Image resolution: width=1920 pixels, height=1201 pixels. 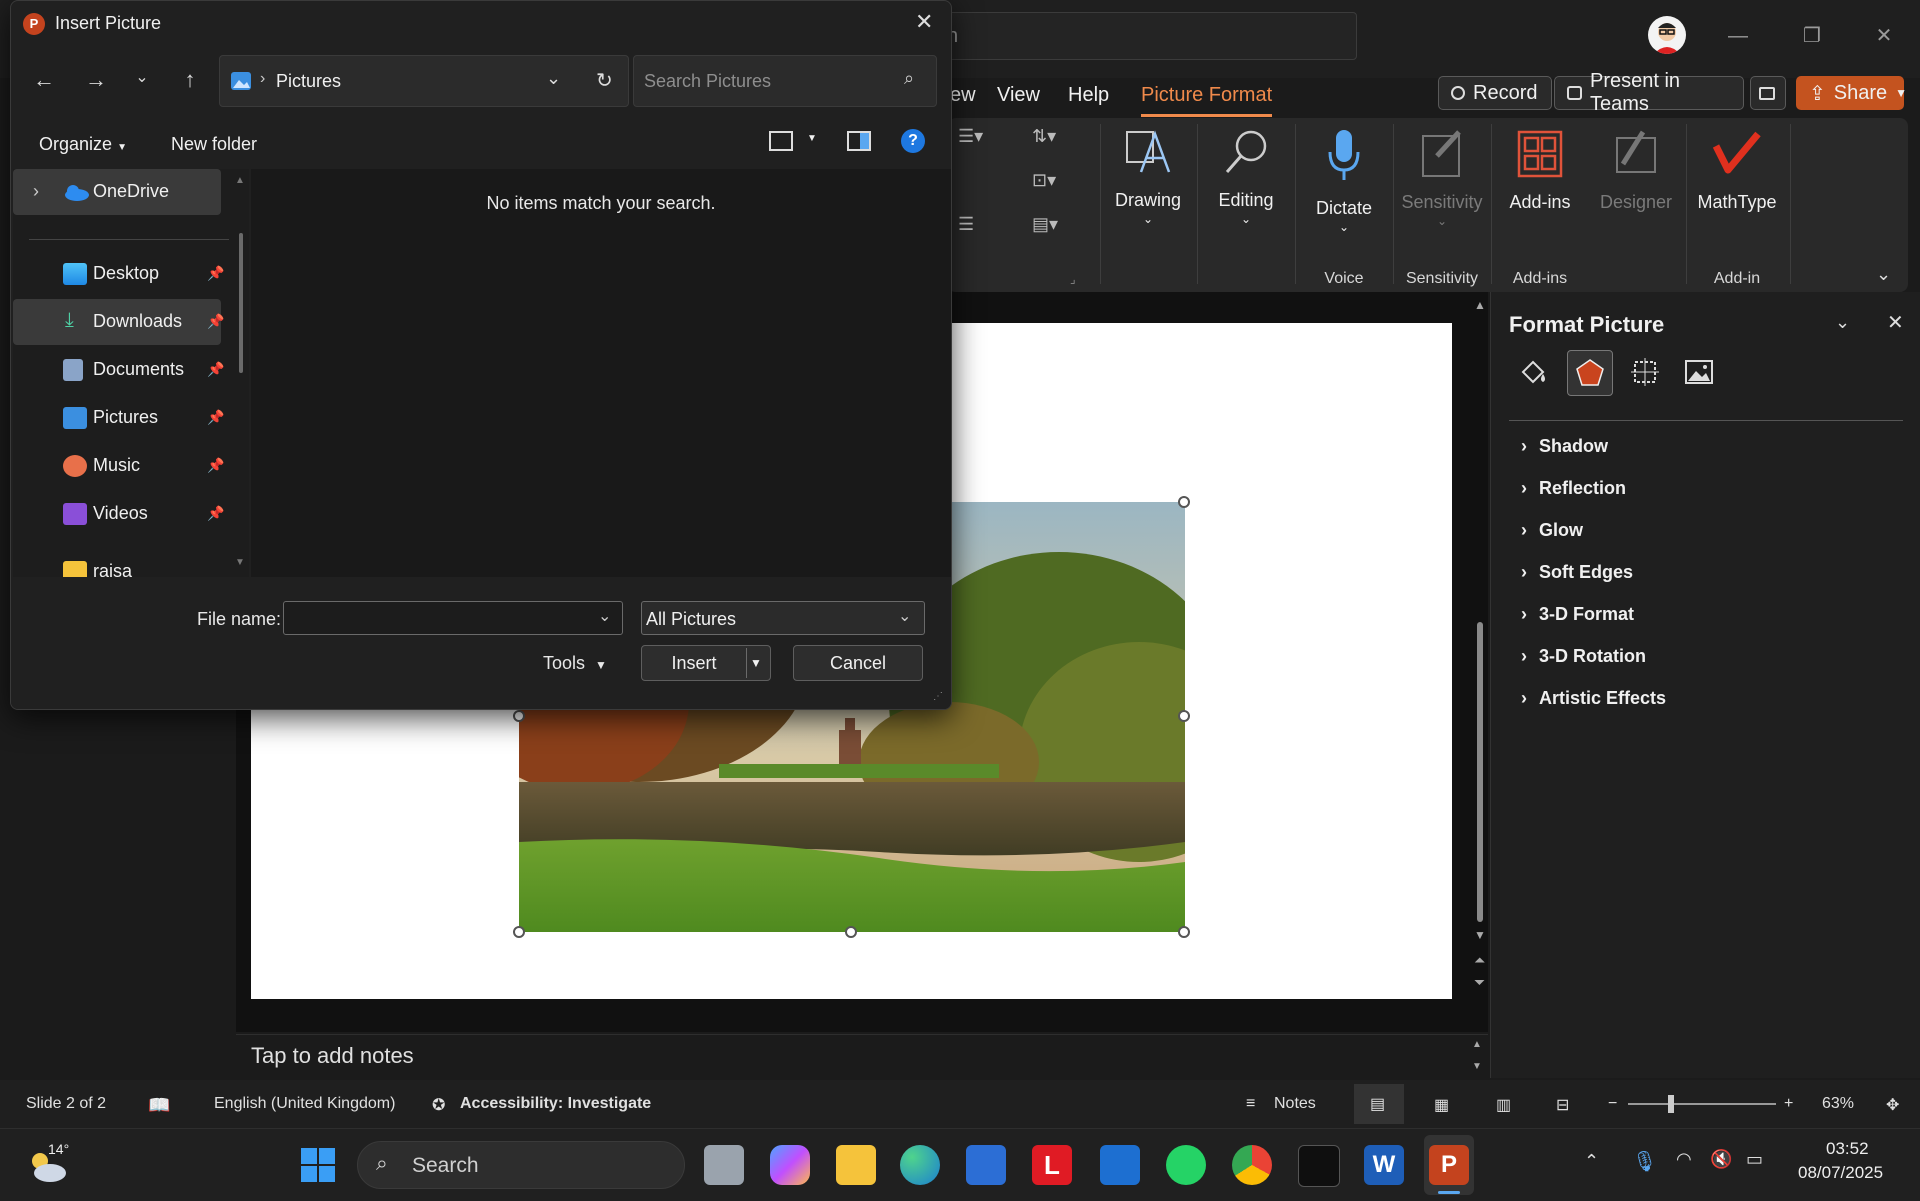 I want to click on address-bar: › Pictures ⌄ ↻, so click(x=424, y=81).